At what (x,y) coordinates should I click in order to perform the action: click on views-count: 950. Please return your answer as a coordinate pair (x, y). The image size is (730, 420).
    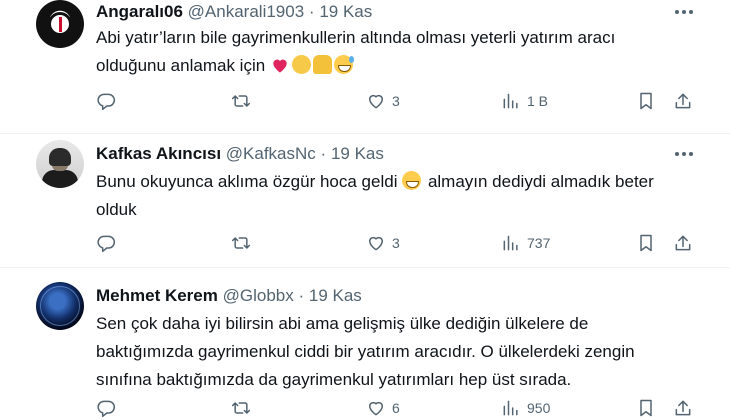
    Looking at the image, I should click on (539, 408).